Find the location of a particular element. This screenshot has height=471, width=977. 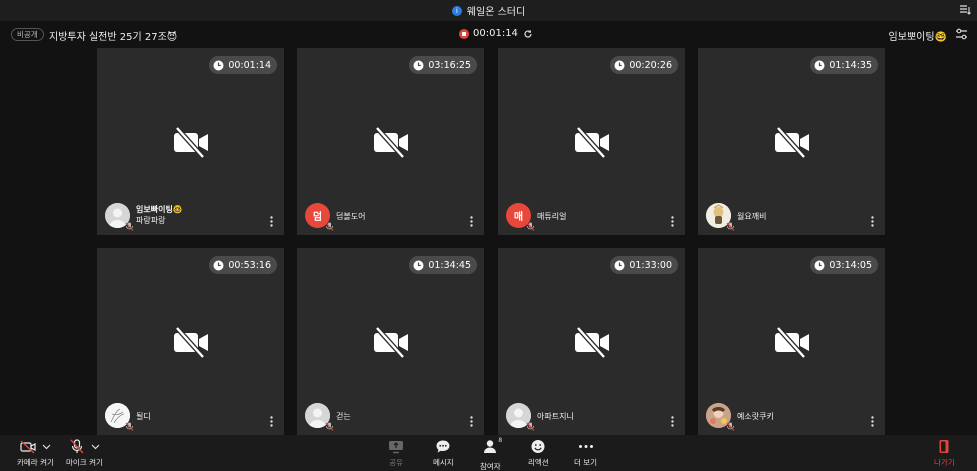

participant-tile: 01:33:00 아파트지니 is located at coordinates (591, 341).